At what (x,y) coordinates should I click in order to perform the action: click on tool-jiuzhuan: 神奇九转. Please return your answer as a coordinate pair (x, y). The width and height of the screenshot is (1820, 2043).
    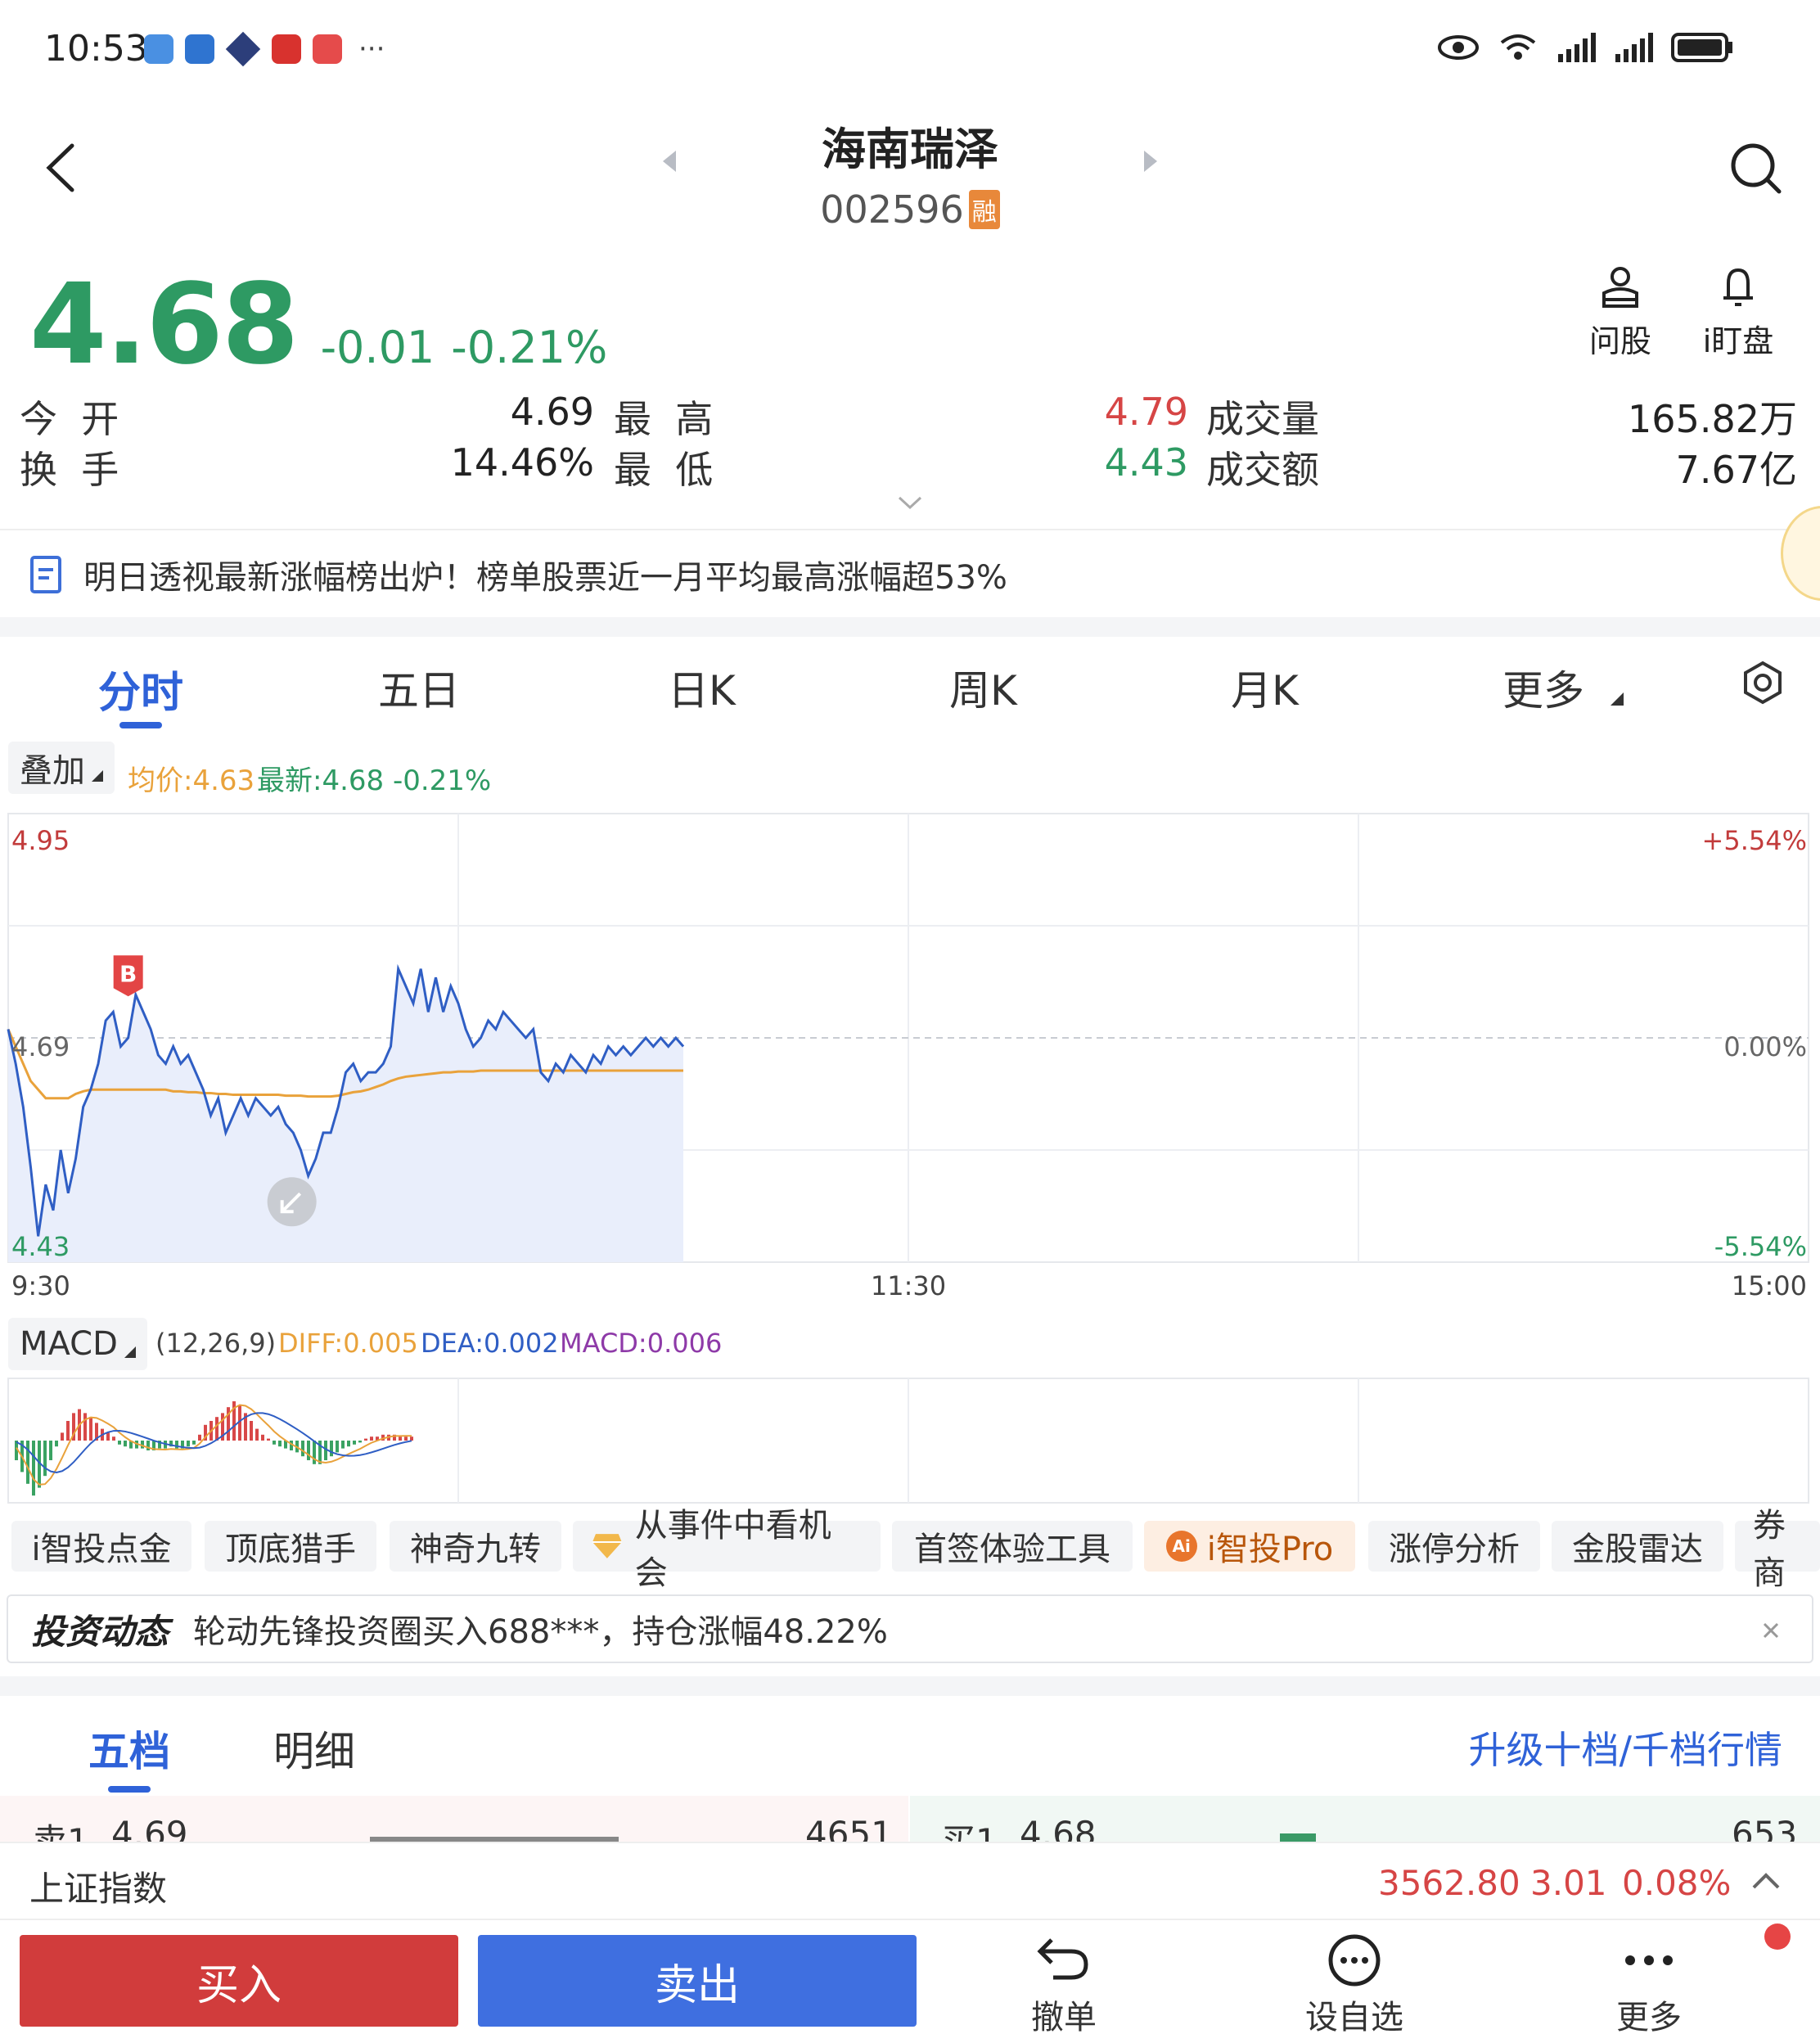
    Looking at the image, I should click on (476, 1546).